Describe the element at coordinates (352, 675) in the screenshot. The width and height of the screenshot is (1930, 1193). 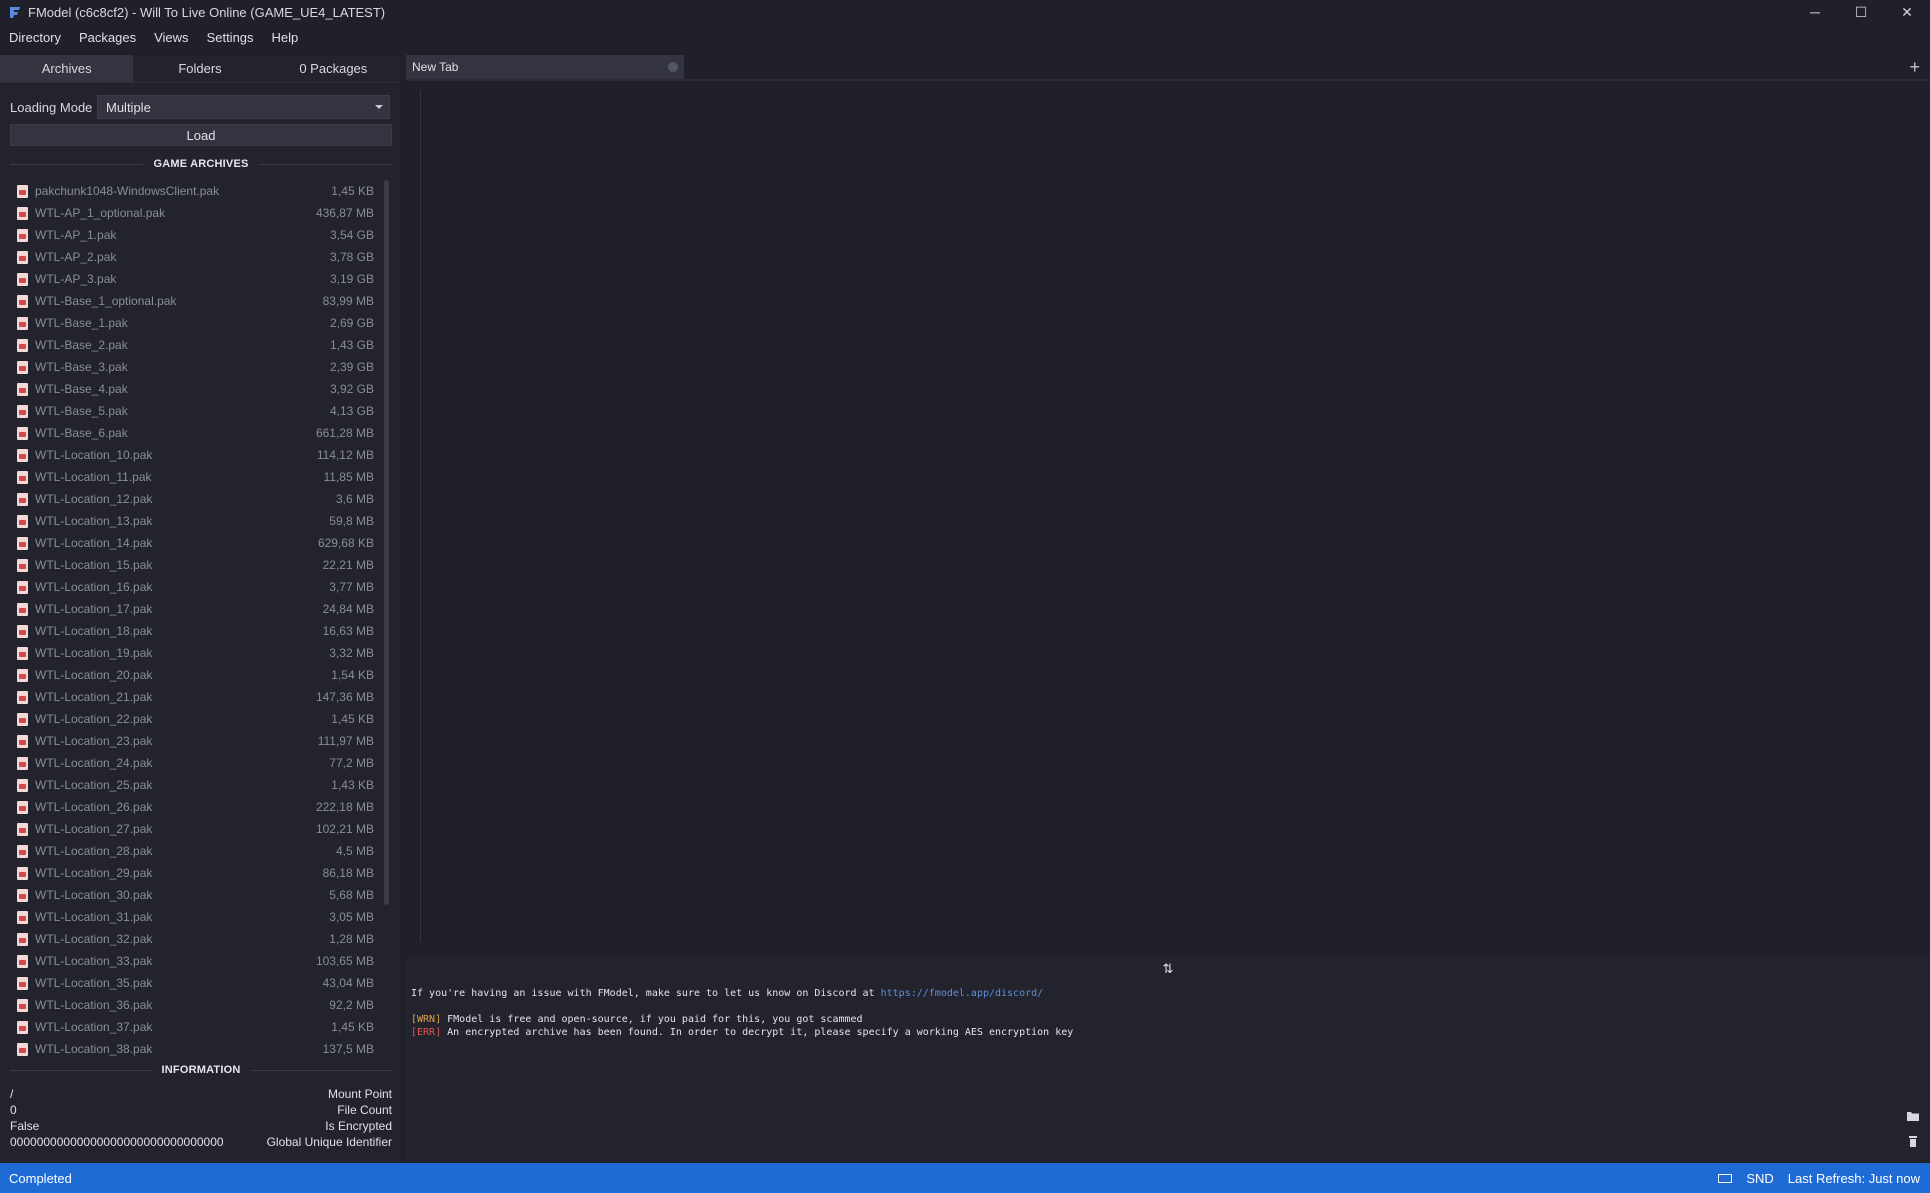
I see `archive-size: 1,54 KB` at that location.